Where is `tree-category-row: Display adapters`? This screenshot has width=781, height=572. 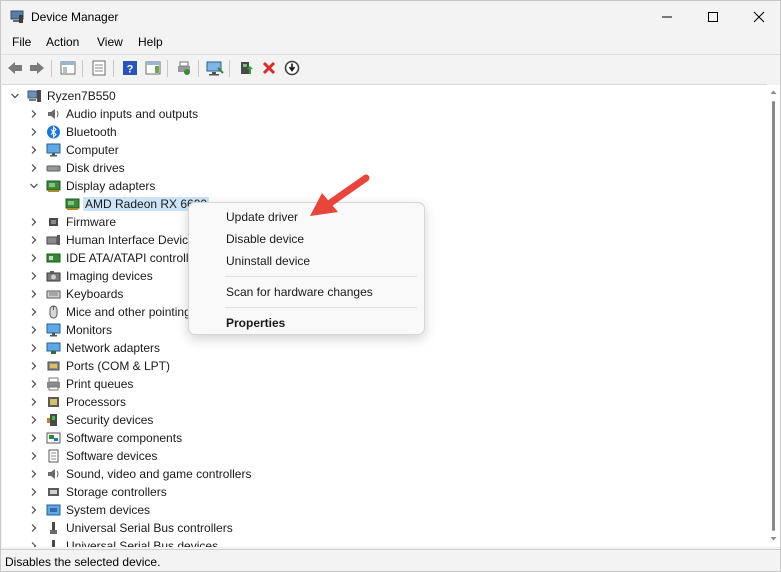
tree-category-row: Display adapters is located at coordinates (384, 186).